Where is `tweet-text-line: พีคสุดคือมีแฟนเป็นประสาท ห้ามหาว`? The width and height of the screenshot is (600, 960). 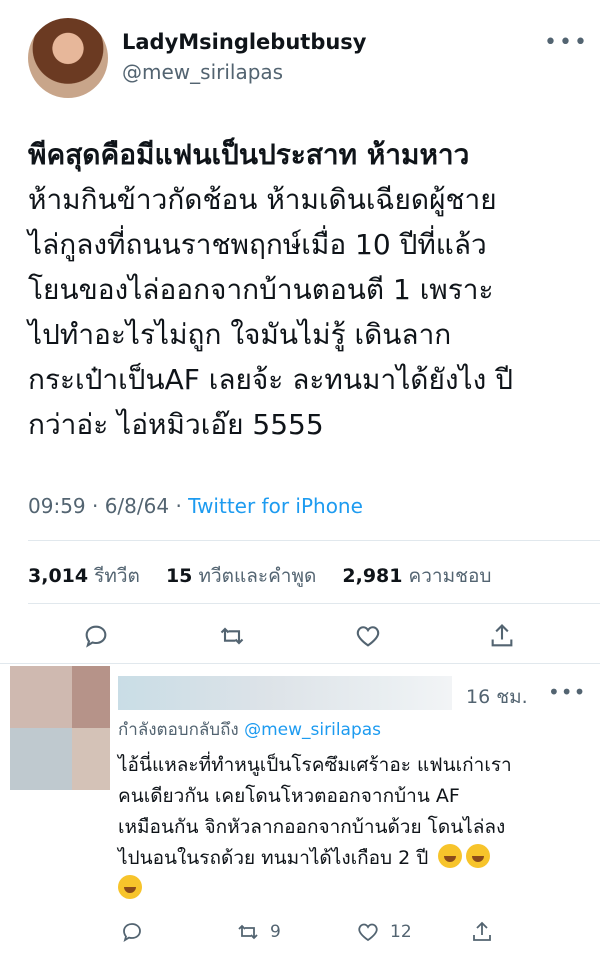
tweet-text-line: พีคสุดคือมีแฟนเป็นประสาท ห้ามหาว is located at coordinates (249, 154).